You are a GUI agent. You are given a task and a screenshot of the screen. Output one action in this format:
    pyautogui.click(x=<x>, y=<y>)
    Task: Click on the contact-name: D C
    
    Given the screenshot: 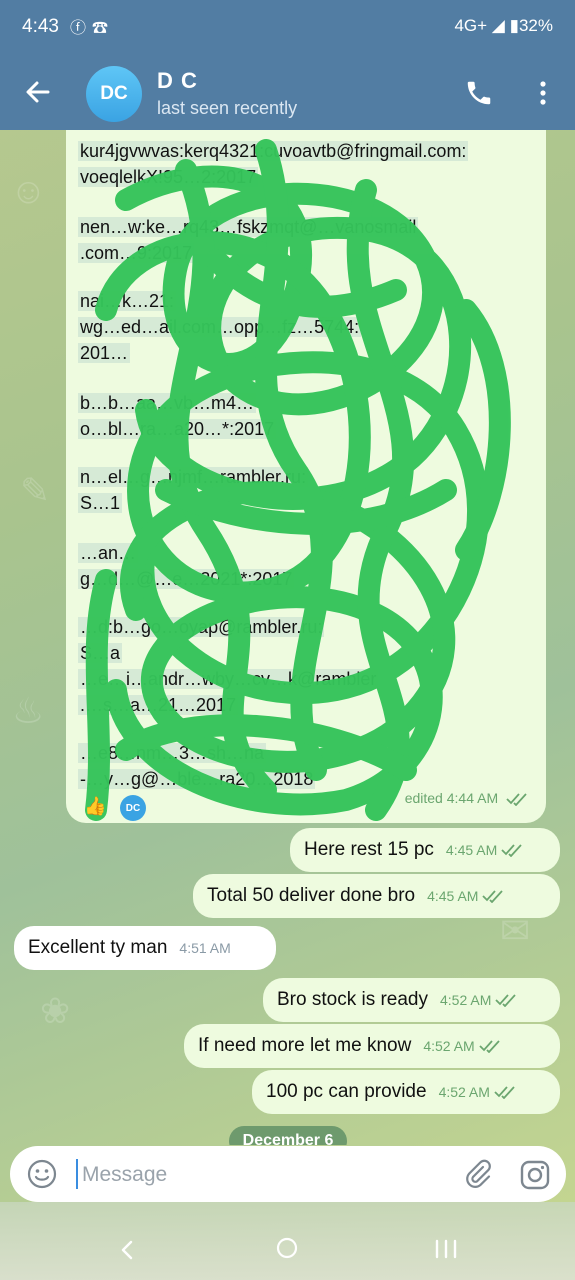 What is the action you would take?
    pyautogui.click(x=177, y=81)
    